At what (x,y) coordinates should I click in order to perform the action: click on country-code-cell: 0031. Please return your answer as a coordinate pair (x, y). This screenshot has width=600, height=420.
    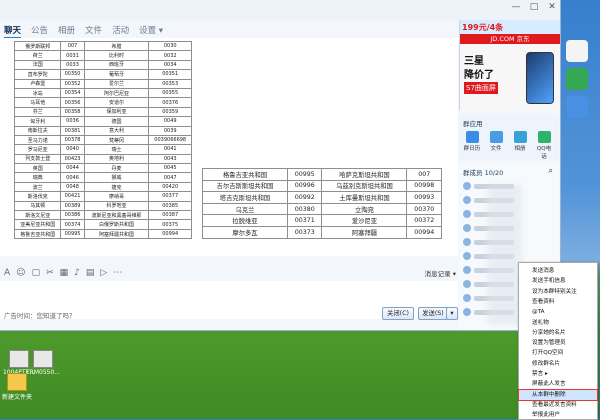
    Looking at the image, I should click on (72, 55).